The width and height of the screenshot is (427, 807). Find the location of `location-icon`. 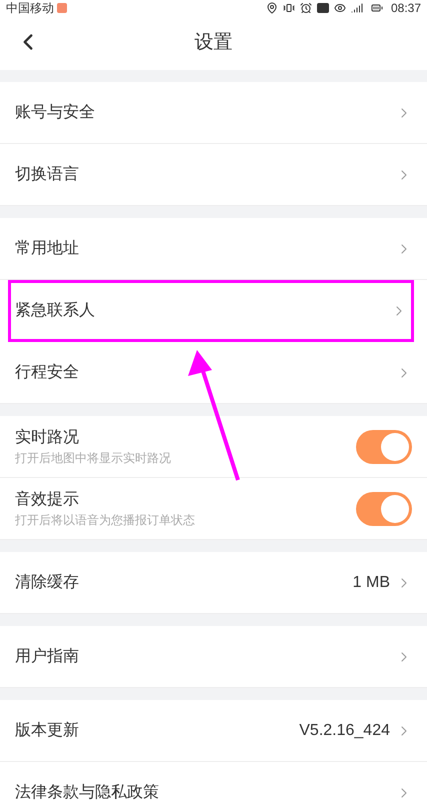

location-icon is located at coordinates (272, 8).